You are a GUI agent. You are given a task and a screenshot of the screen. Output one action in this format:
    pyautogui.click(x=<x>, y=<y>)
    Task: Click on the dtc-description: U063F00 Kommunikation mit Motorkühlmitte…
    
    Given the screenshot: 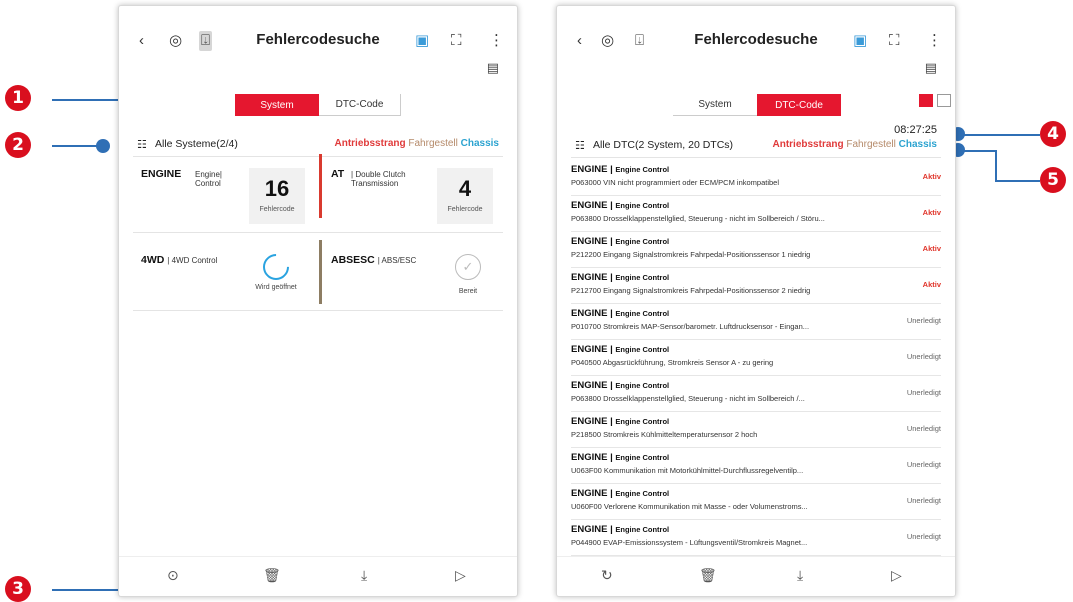 What is the action you would take?
    pyautogui.click(x=687, y=470)
    